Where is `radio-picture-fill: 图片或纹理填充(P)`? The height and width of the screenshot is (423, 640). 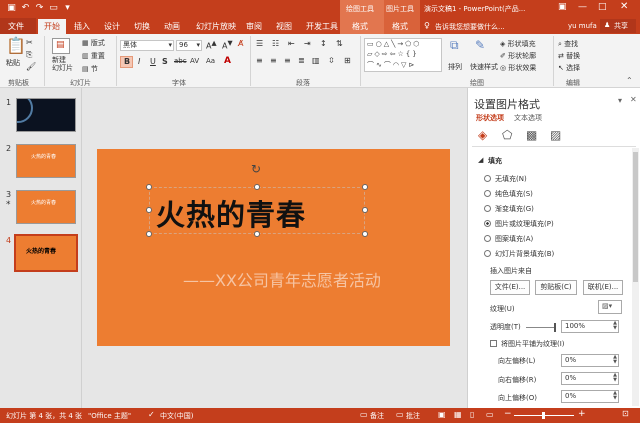 radio-picture-fill: 图片或纹理填充(P) is located at coordinates (519, 224).